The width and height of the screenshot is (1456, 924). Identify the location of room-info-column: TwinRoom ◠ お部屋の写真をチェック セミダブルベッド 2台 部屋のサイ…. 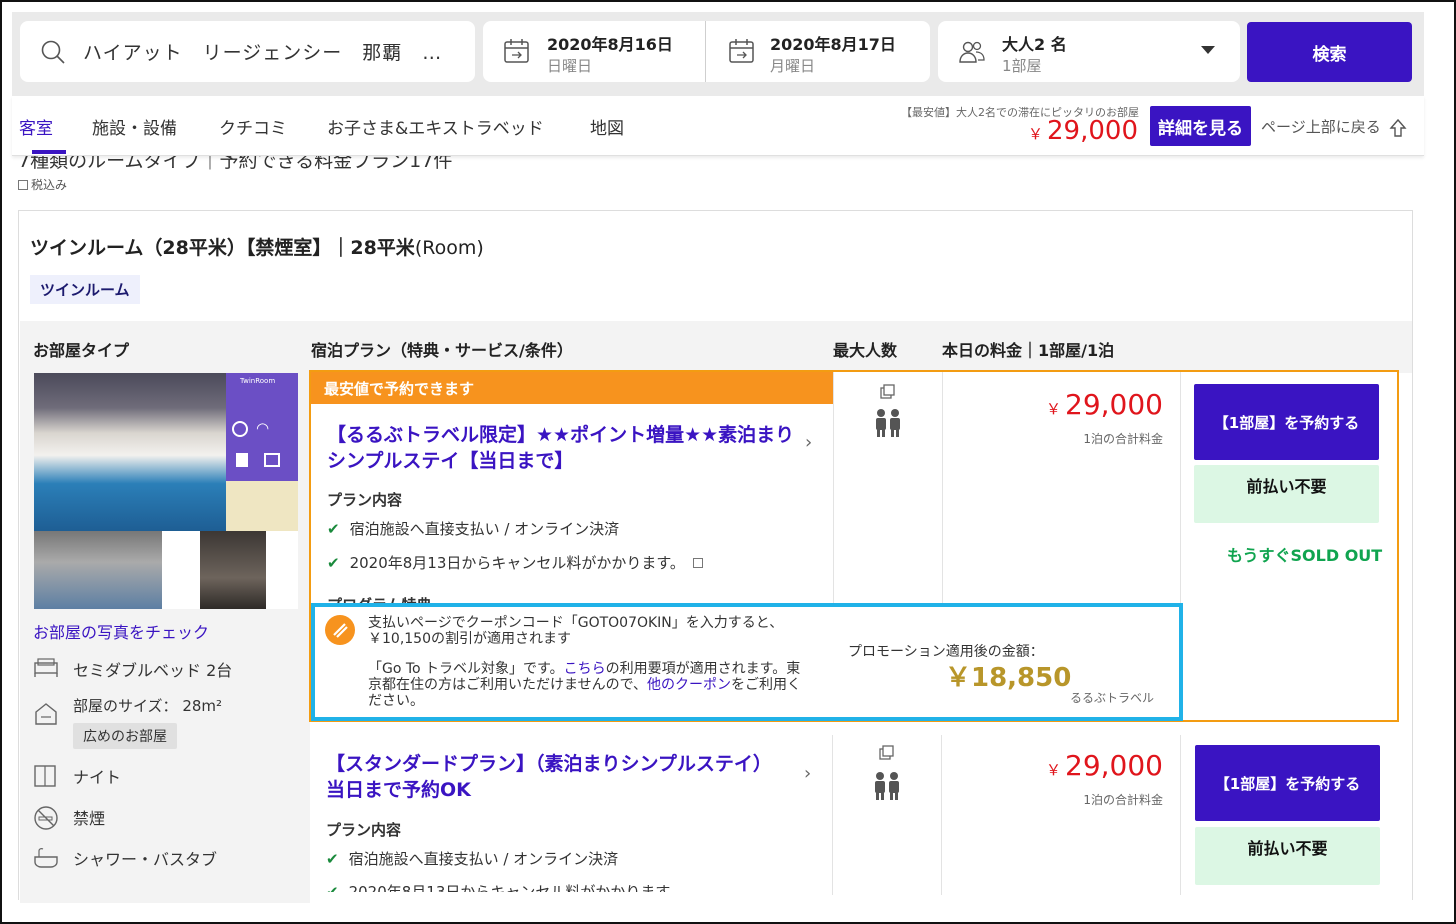
(165, 638).